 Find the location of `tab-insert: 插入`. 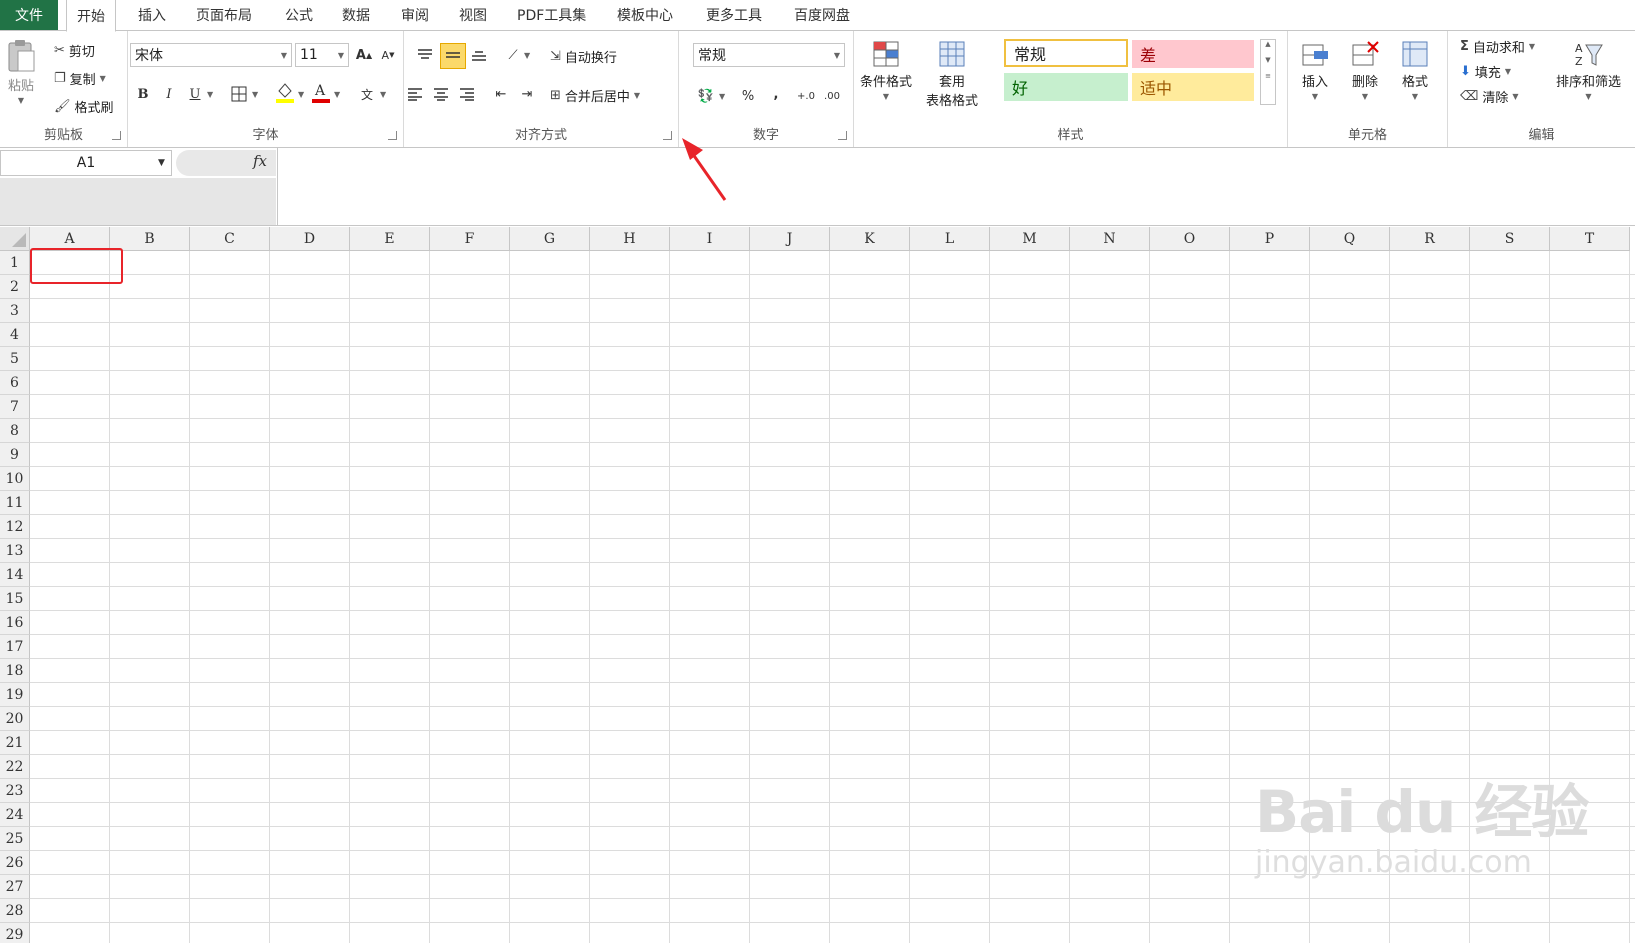

tab-insert: 插入 is located at coordinates (152, 15).